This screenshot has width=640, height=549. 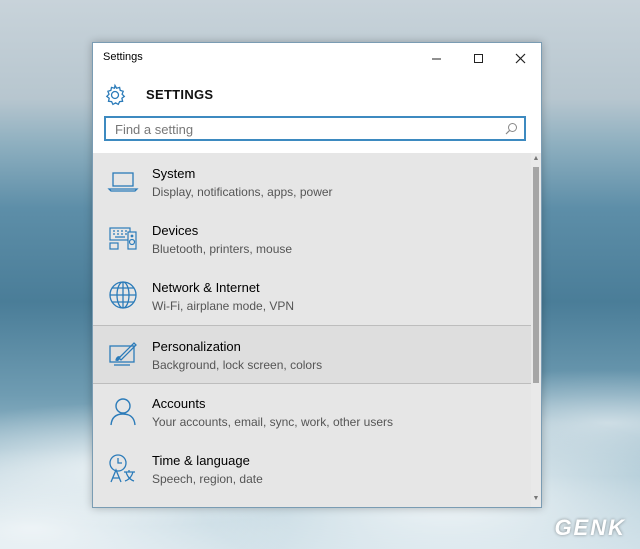 I want to click on scroll-up-arrow-icon: ▲, so click(x=536, y=160).